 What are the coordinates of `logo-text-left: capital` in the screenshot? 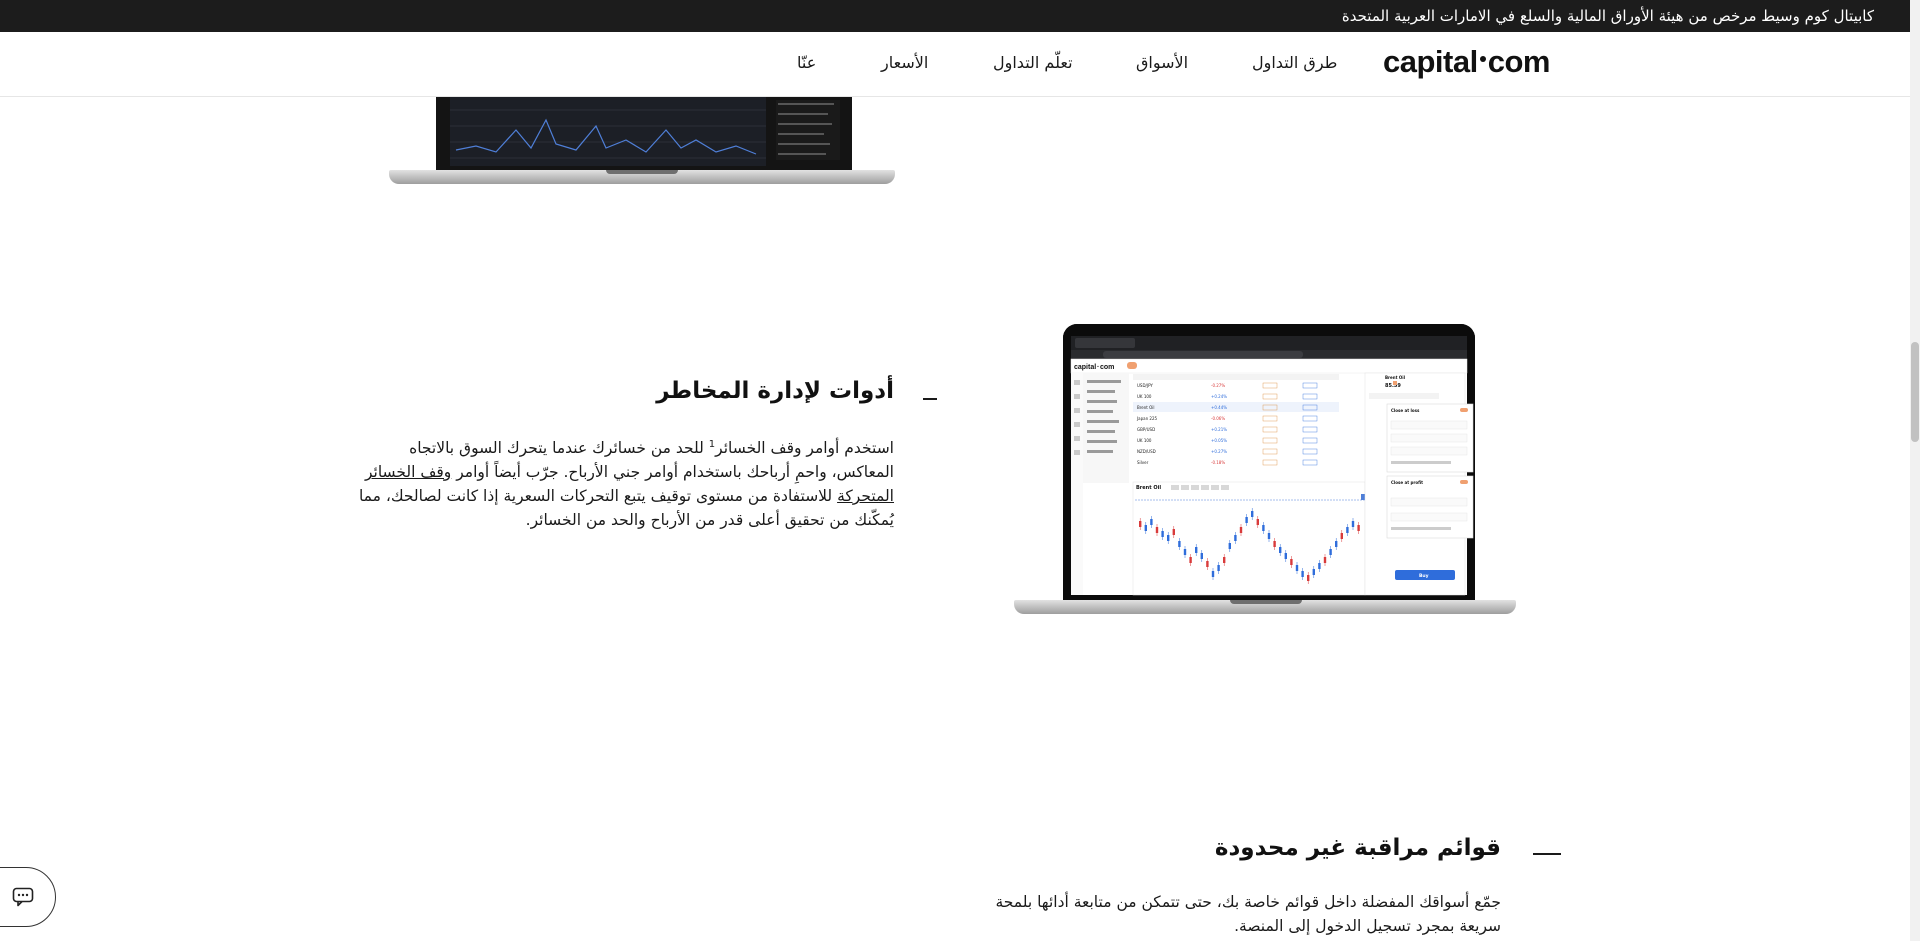 It's located at (1430, 61).